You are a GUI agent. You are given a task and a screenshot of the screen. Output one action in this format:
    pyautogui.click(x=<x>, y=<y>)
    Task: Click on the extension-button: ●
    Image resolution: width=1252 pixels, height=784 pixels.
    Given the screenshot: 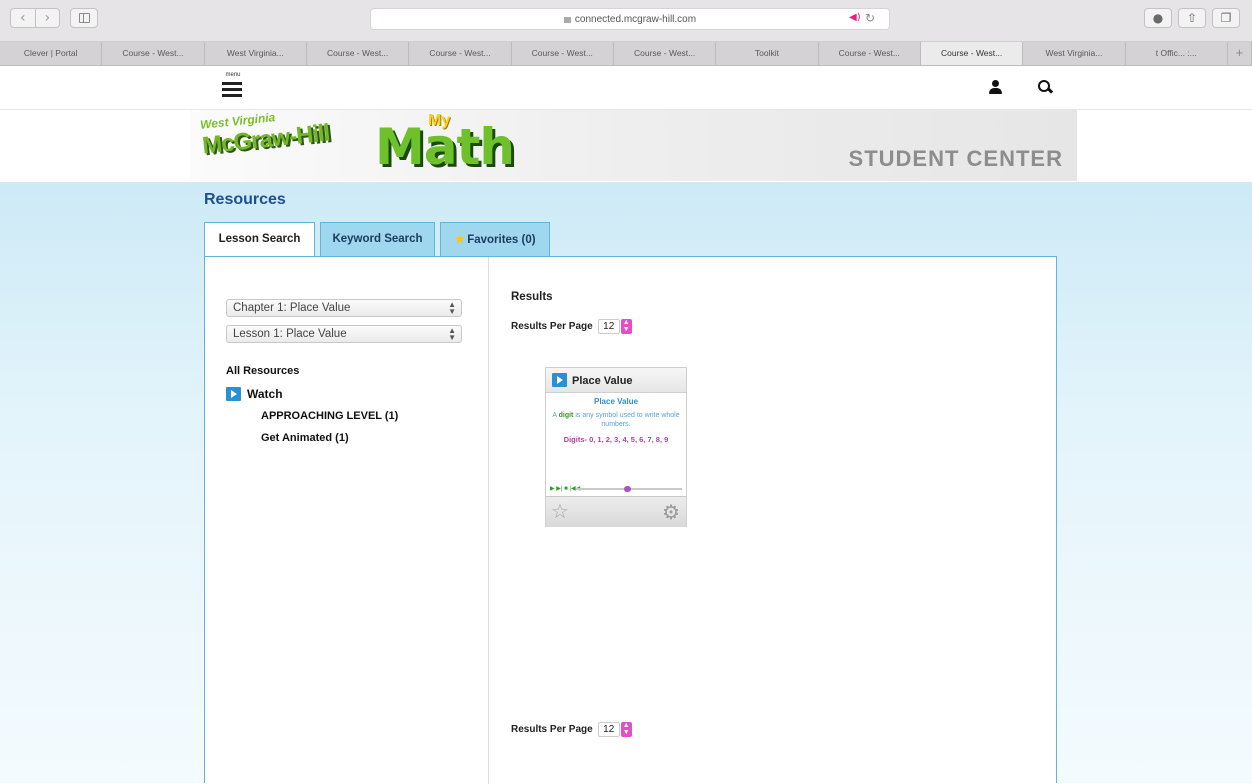 What is the action you would take?
    pyautogui.click(x=1158, y=18)
    